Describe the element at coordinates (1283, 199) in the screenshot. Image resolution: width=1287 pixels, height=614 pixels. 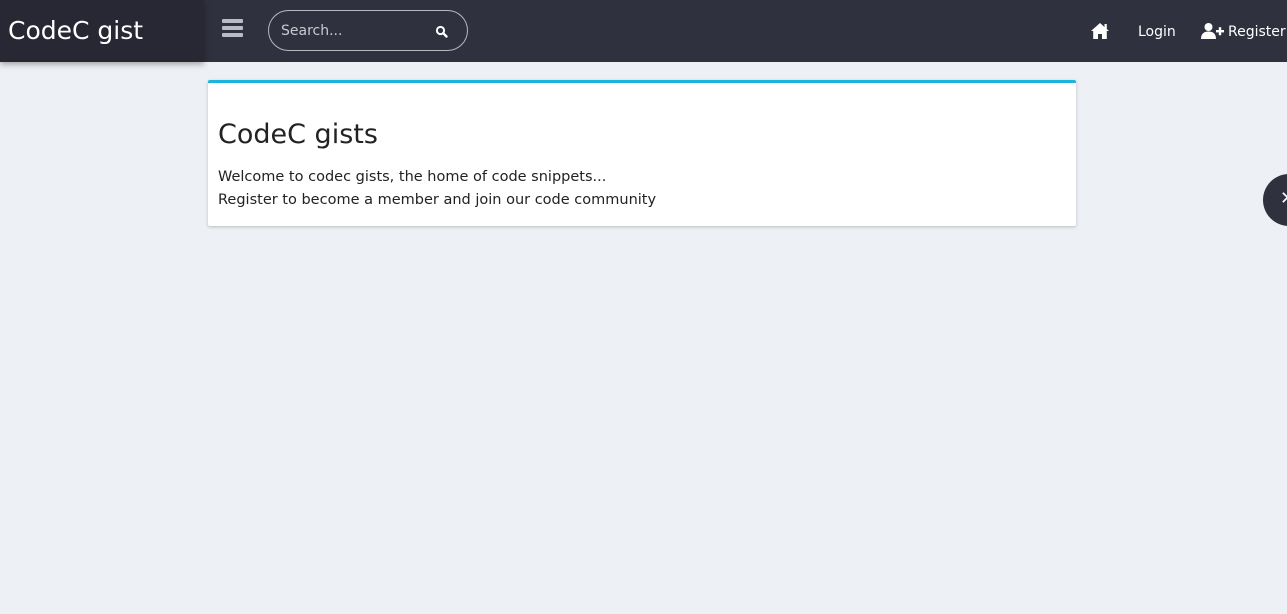
I see `close-icon: ✕` at that location.